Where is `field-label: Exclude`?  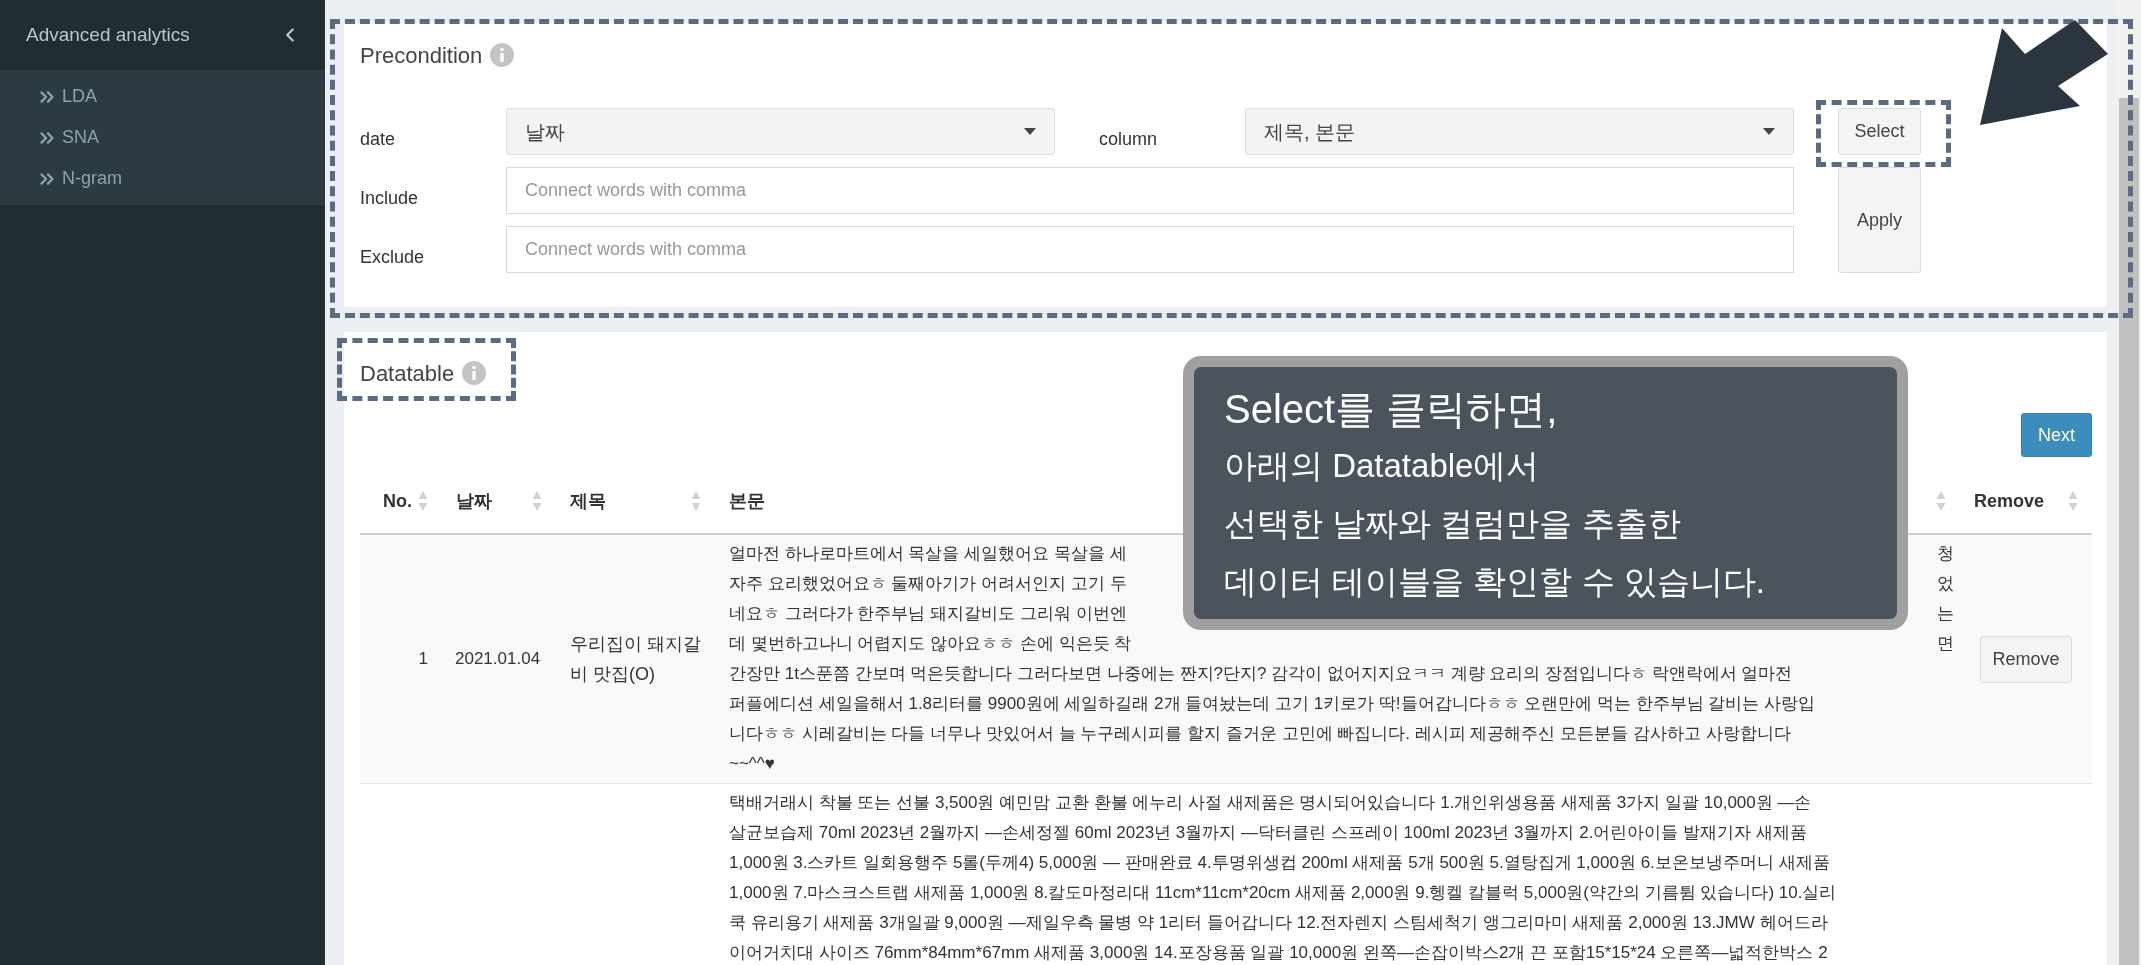 field-label: Exclude is located at coordinates (393, 257).